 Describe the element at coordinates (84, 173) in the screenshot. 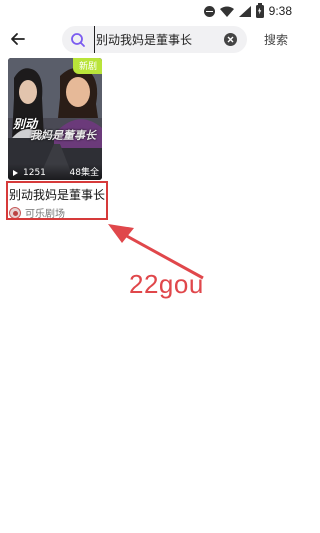

I see `episode-count: 48集全` at that location.